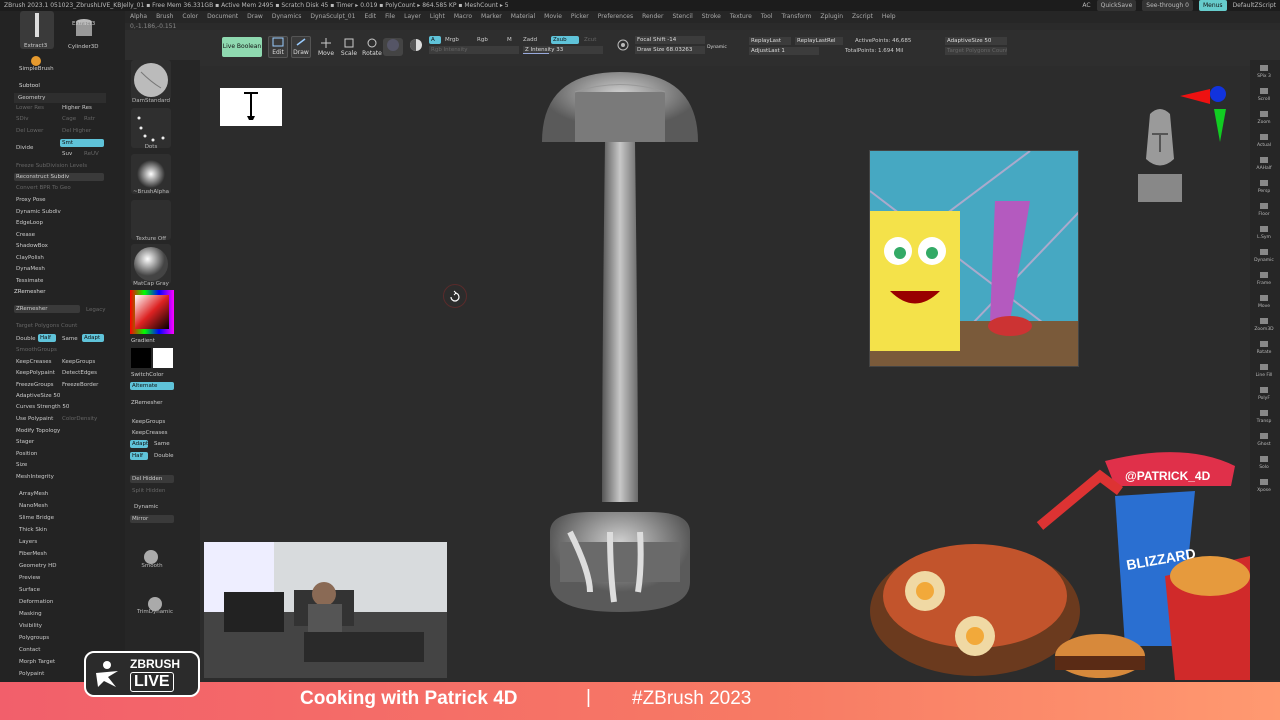  Describe the element at coordinates (151, 80) in the screenshot. I see `damstandard-brush-thumb` at that location.